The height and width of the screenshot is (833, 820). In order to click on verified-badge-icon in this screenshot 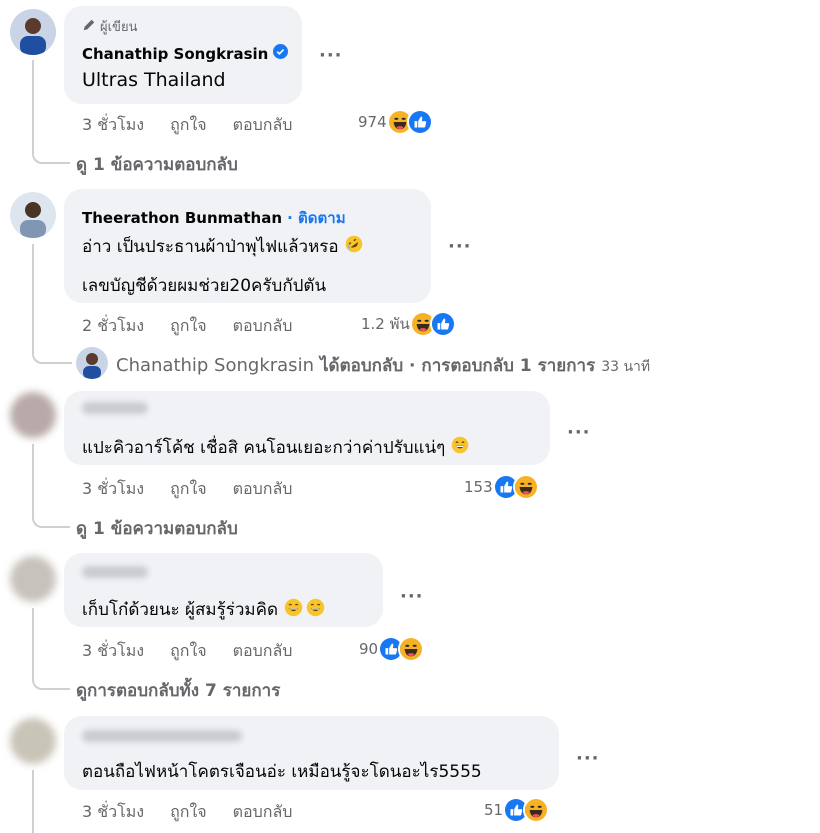, I will do `click(281, 53)`.